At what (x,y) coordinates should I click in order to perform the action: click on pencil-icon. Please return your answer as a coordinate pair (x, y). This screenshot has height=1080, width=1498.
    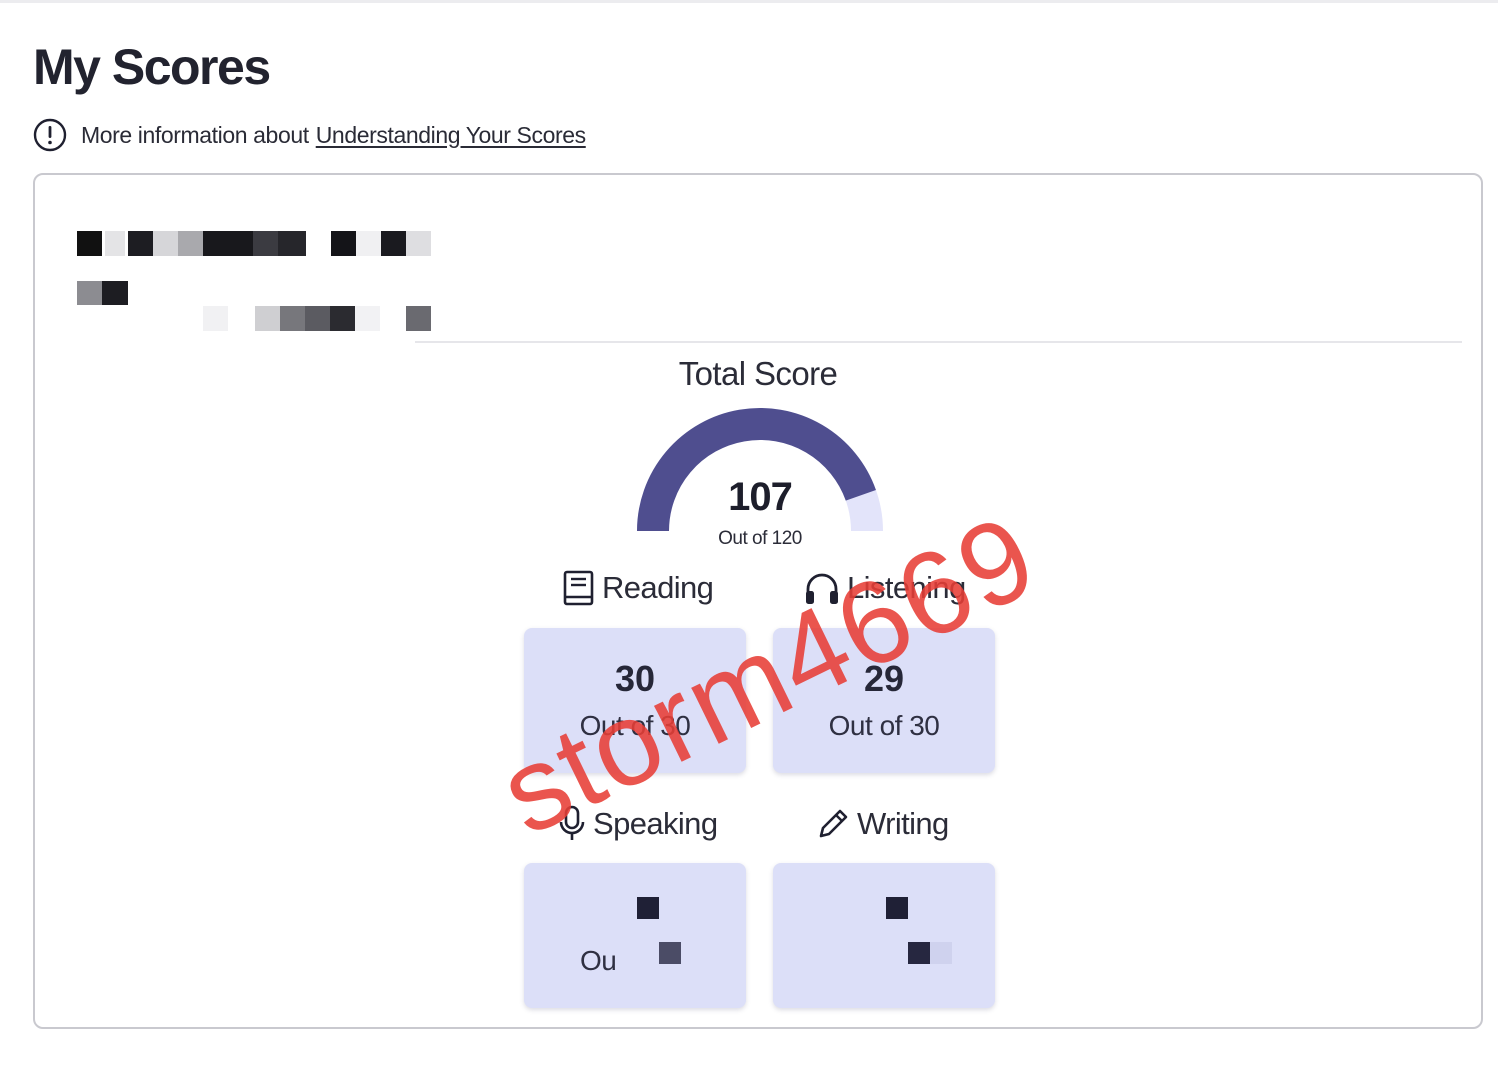
    Looking at the image, I should click on (833, 823).